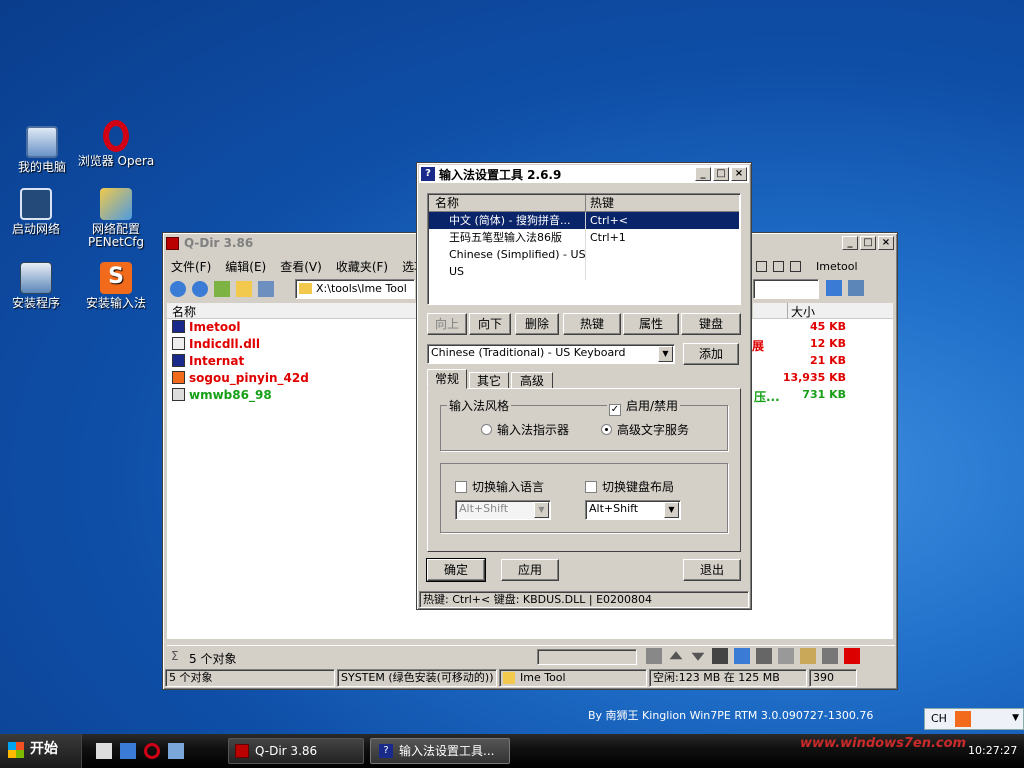 This screenshot has width=1024, height=768. I want to click on file-row: Imetool, so click(206, 326).